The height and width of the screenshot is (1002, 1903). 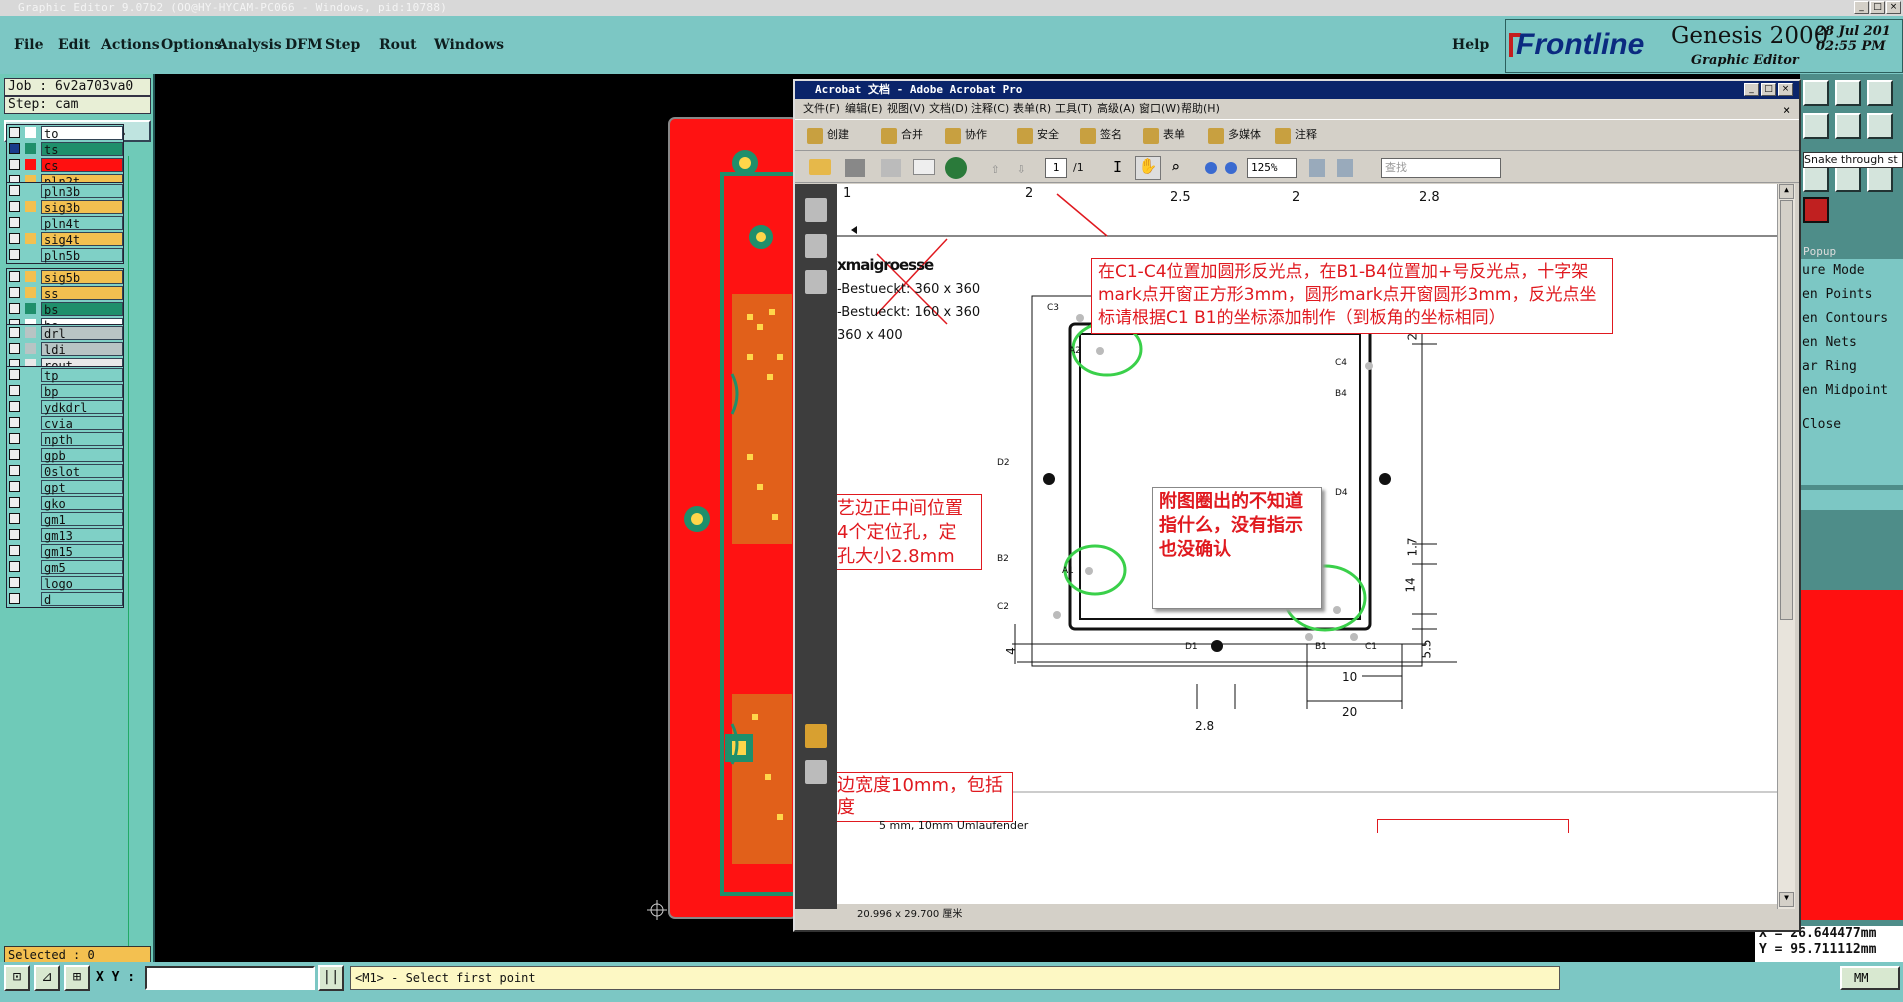 I want to click on menu-rout: Rout, so click(x=398, y=45).